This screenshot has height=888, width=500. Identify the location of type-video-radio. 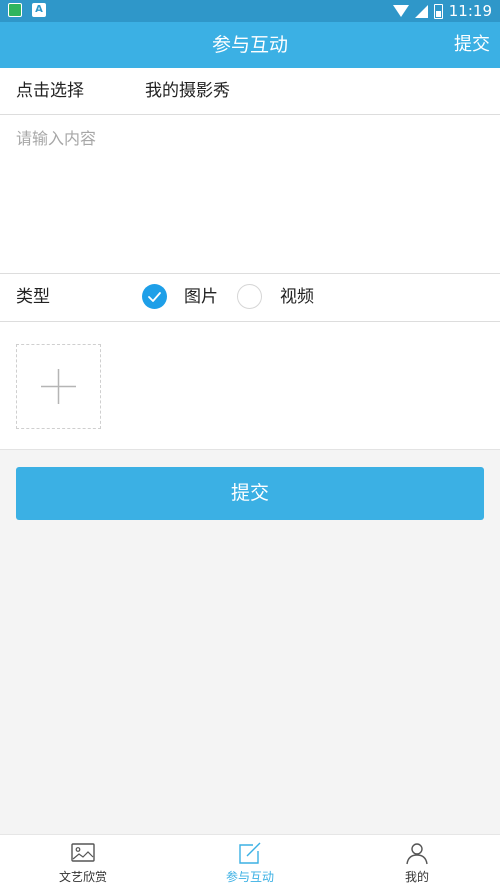
(249, 296).